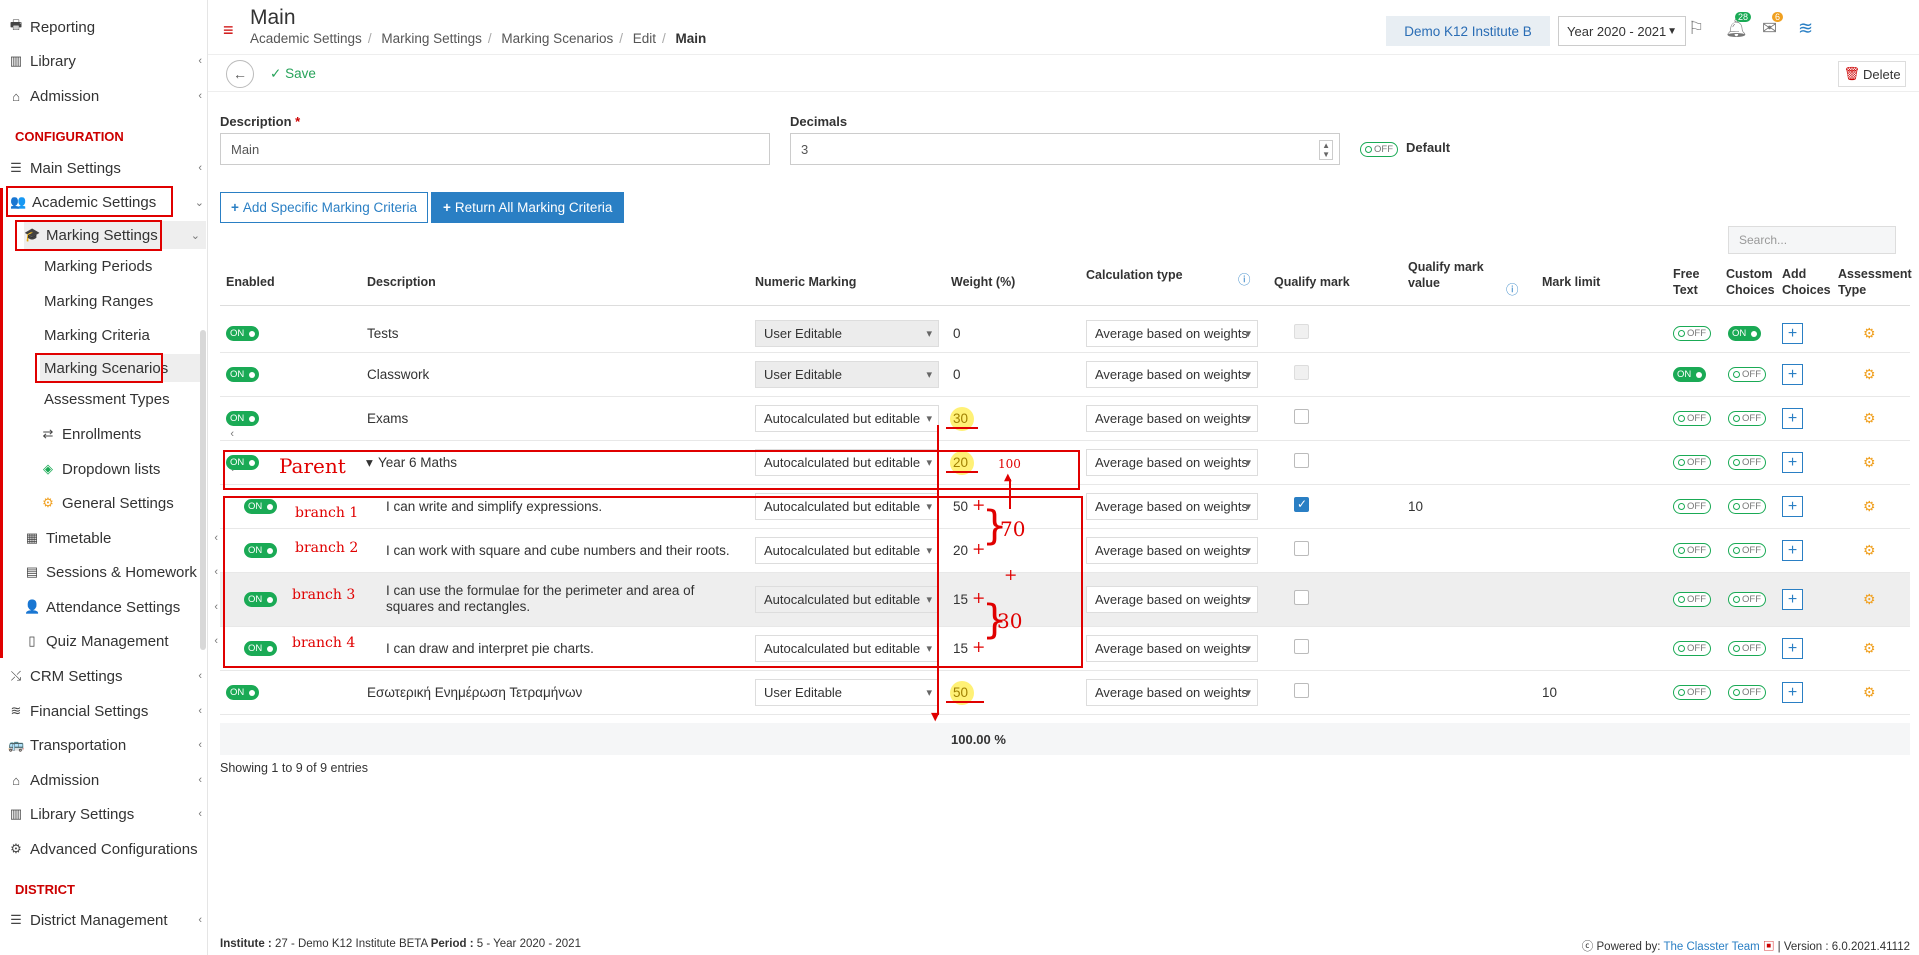  I want to click on sidebar-item-enrollments: ⇄ Enrollments ‹, so click(140, 434).